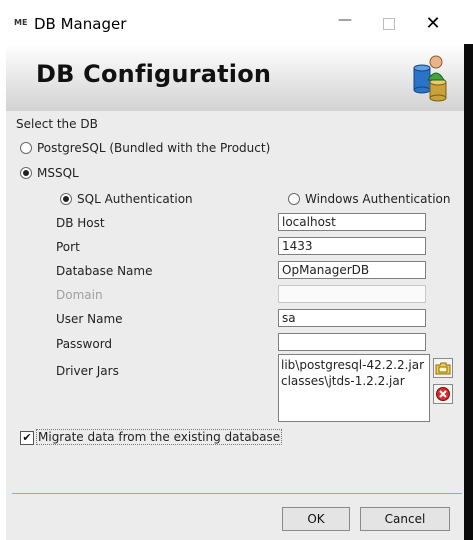 The image size is (473, 540). What do you see at coordinates (21, 22) in the screenshot?
I see `app-logo-icon: ME` at bounding box center [21, 22].